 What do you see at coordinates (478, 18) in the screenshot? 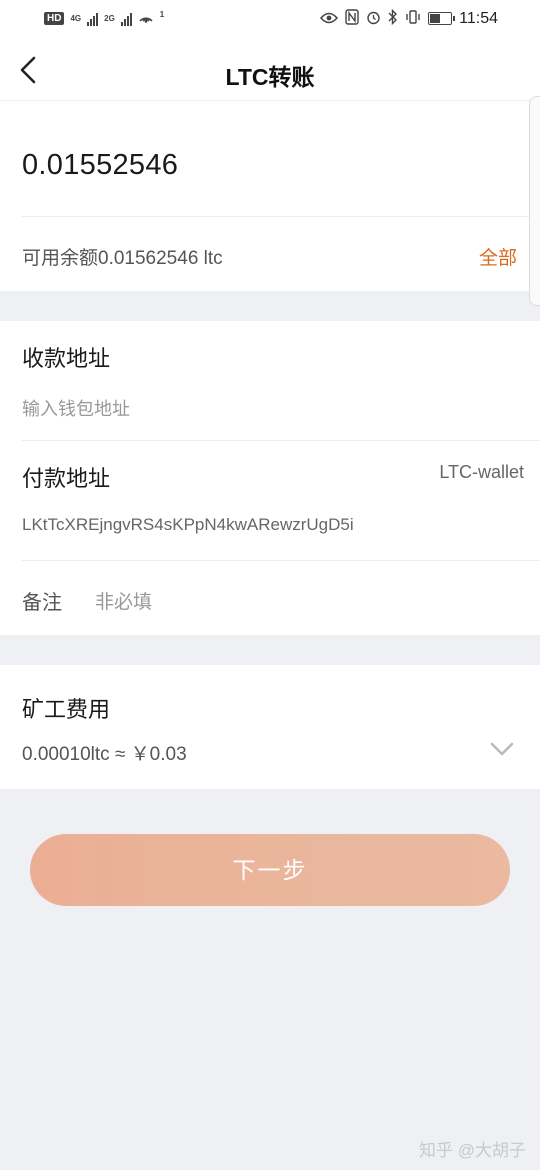
I see `status-time: 11:54` at bounding box center [478, 18].